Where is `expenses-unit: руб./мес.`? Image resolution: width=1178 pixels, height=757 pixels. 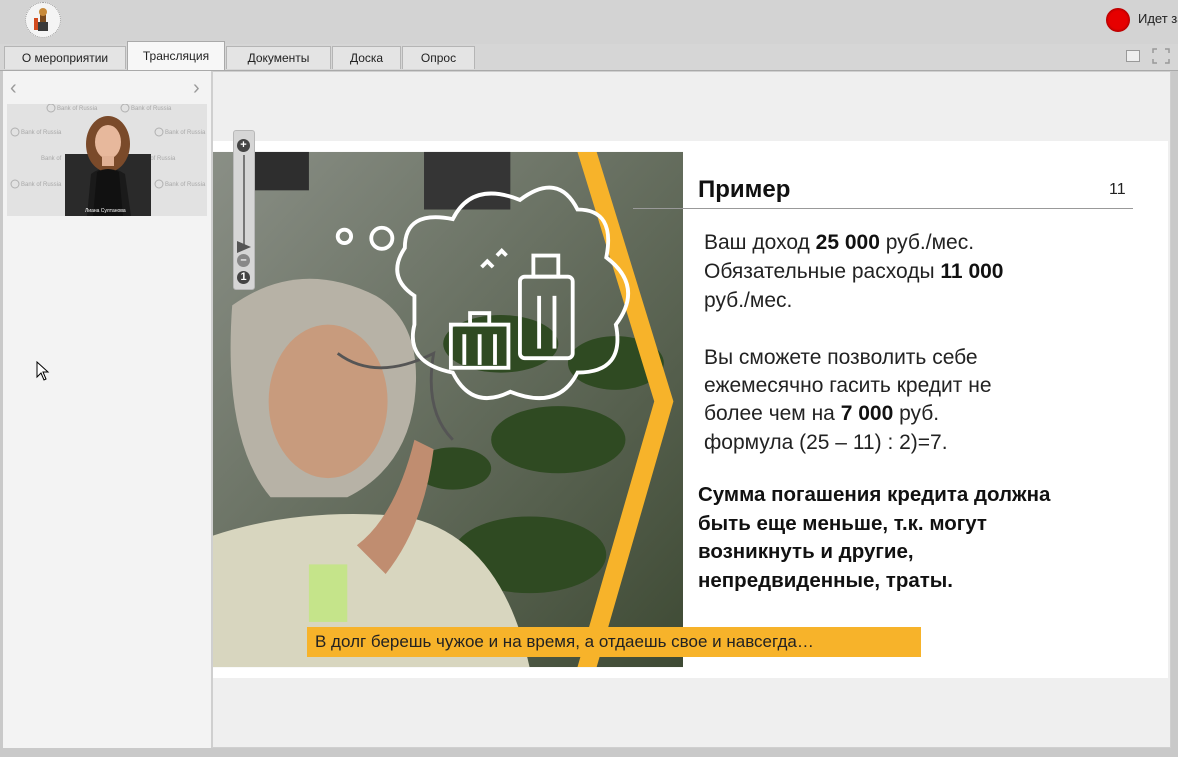
expenses-unit: руб./мес. is located at coordinates (748, 300).